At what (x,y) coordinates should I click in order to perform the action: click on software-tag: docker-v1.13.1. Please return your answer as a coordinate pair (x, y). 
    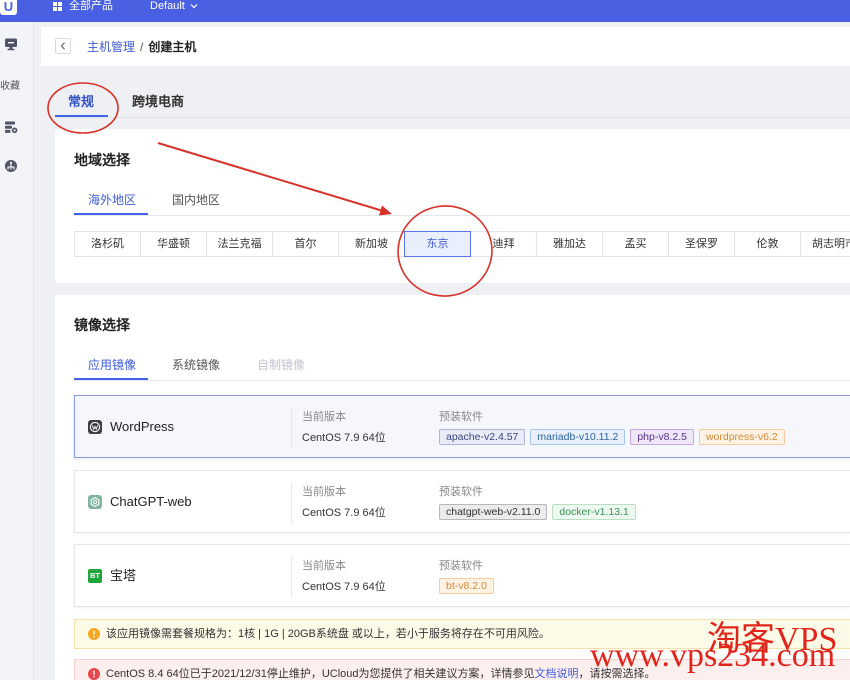
    Looking at the image, I should click on (594, 512).